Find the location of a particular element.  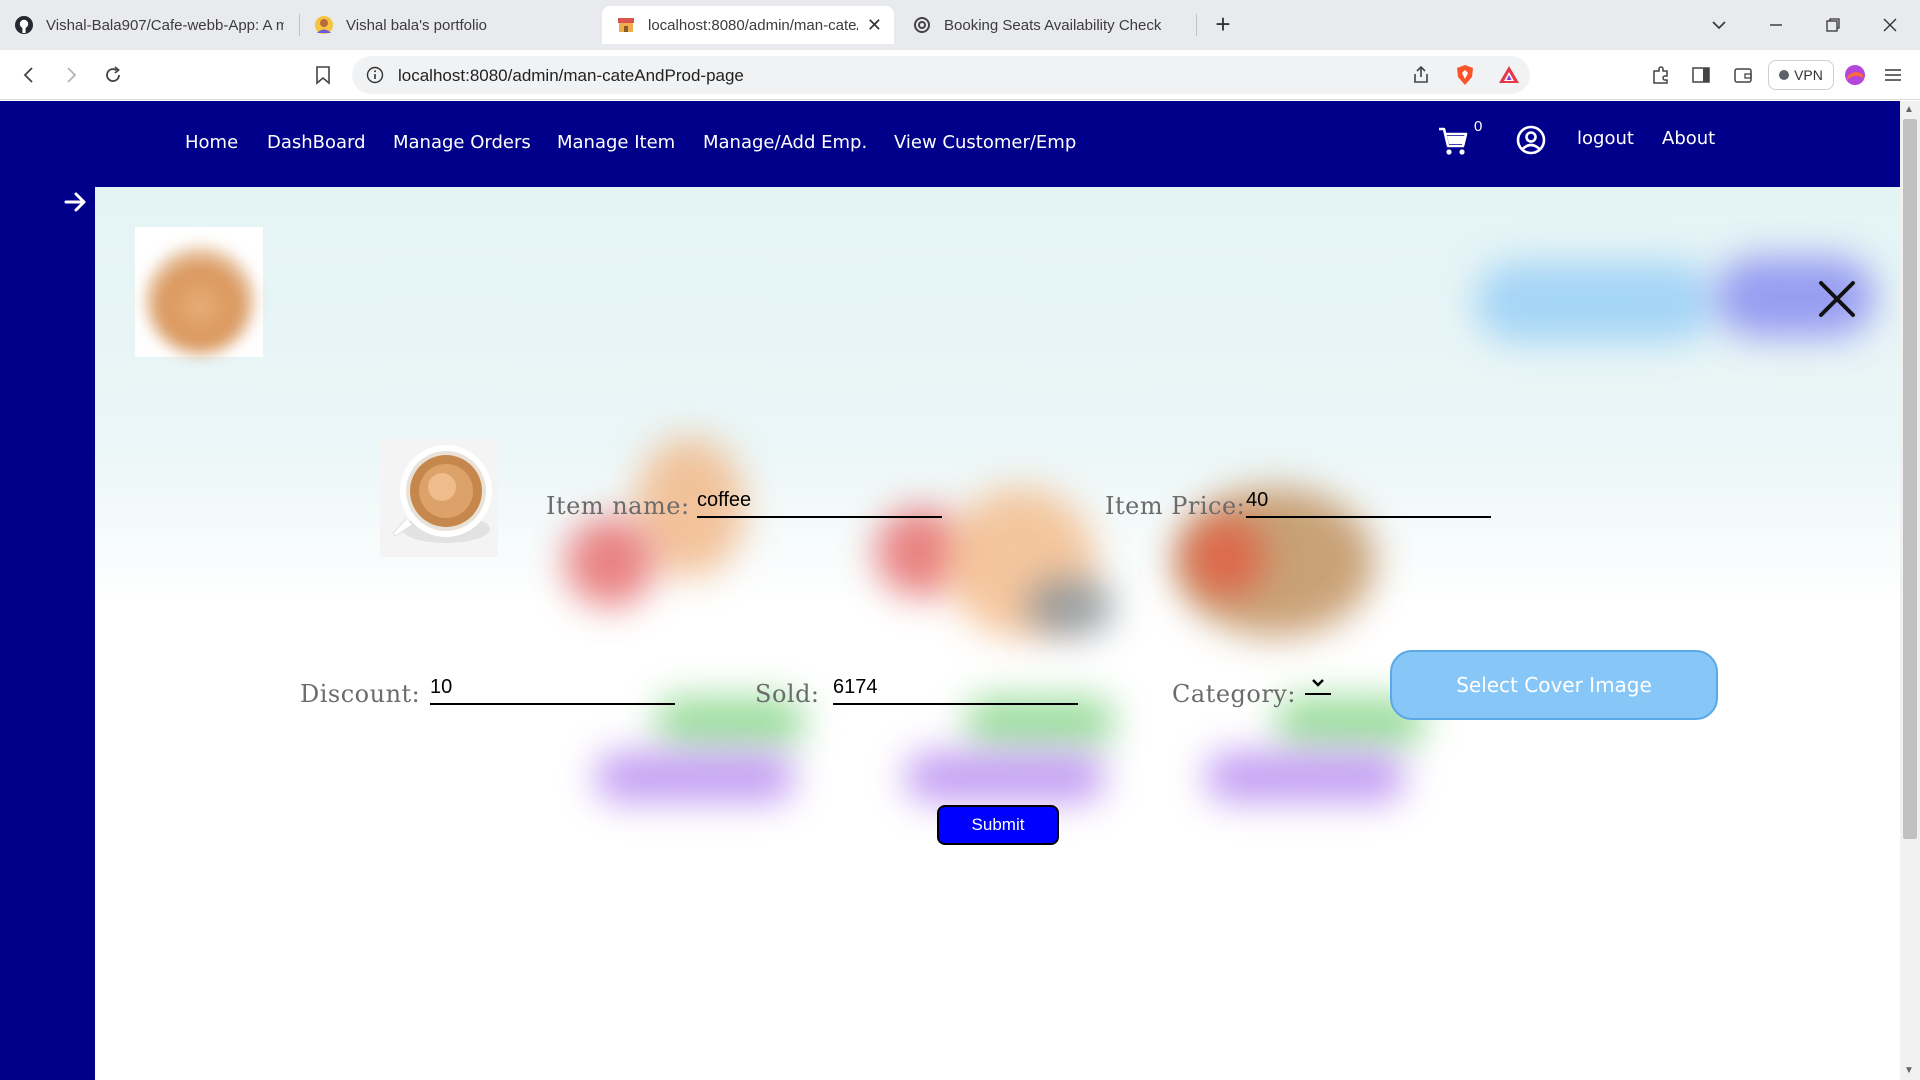

tab-close-icon: ✕ is located at coordinates (874, 25).